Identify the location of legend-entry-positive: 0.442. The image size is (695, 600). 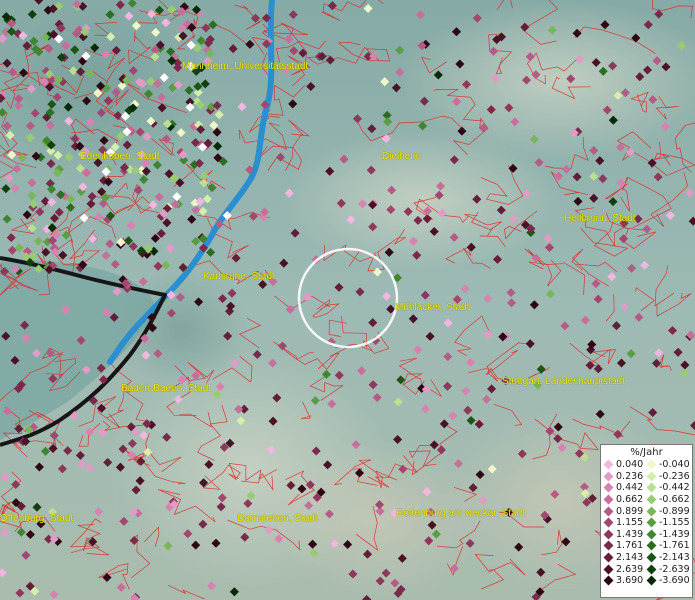
(625, 488).